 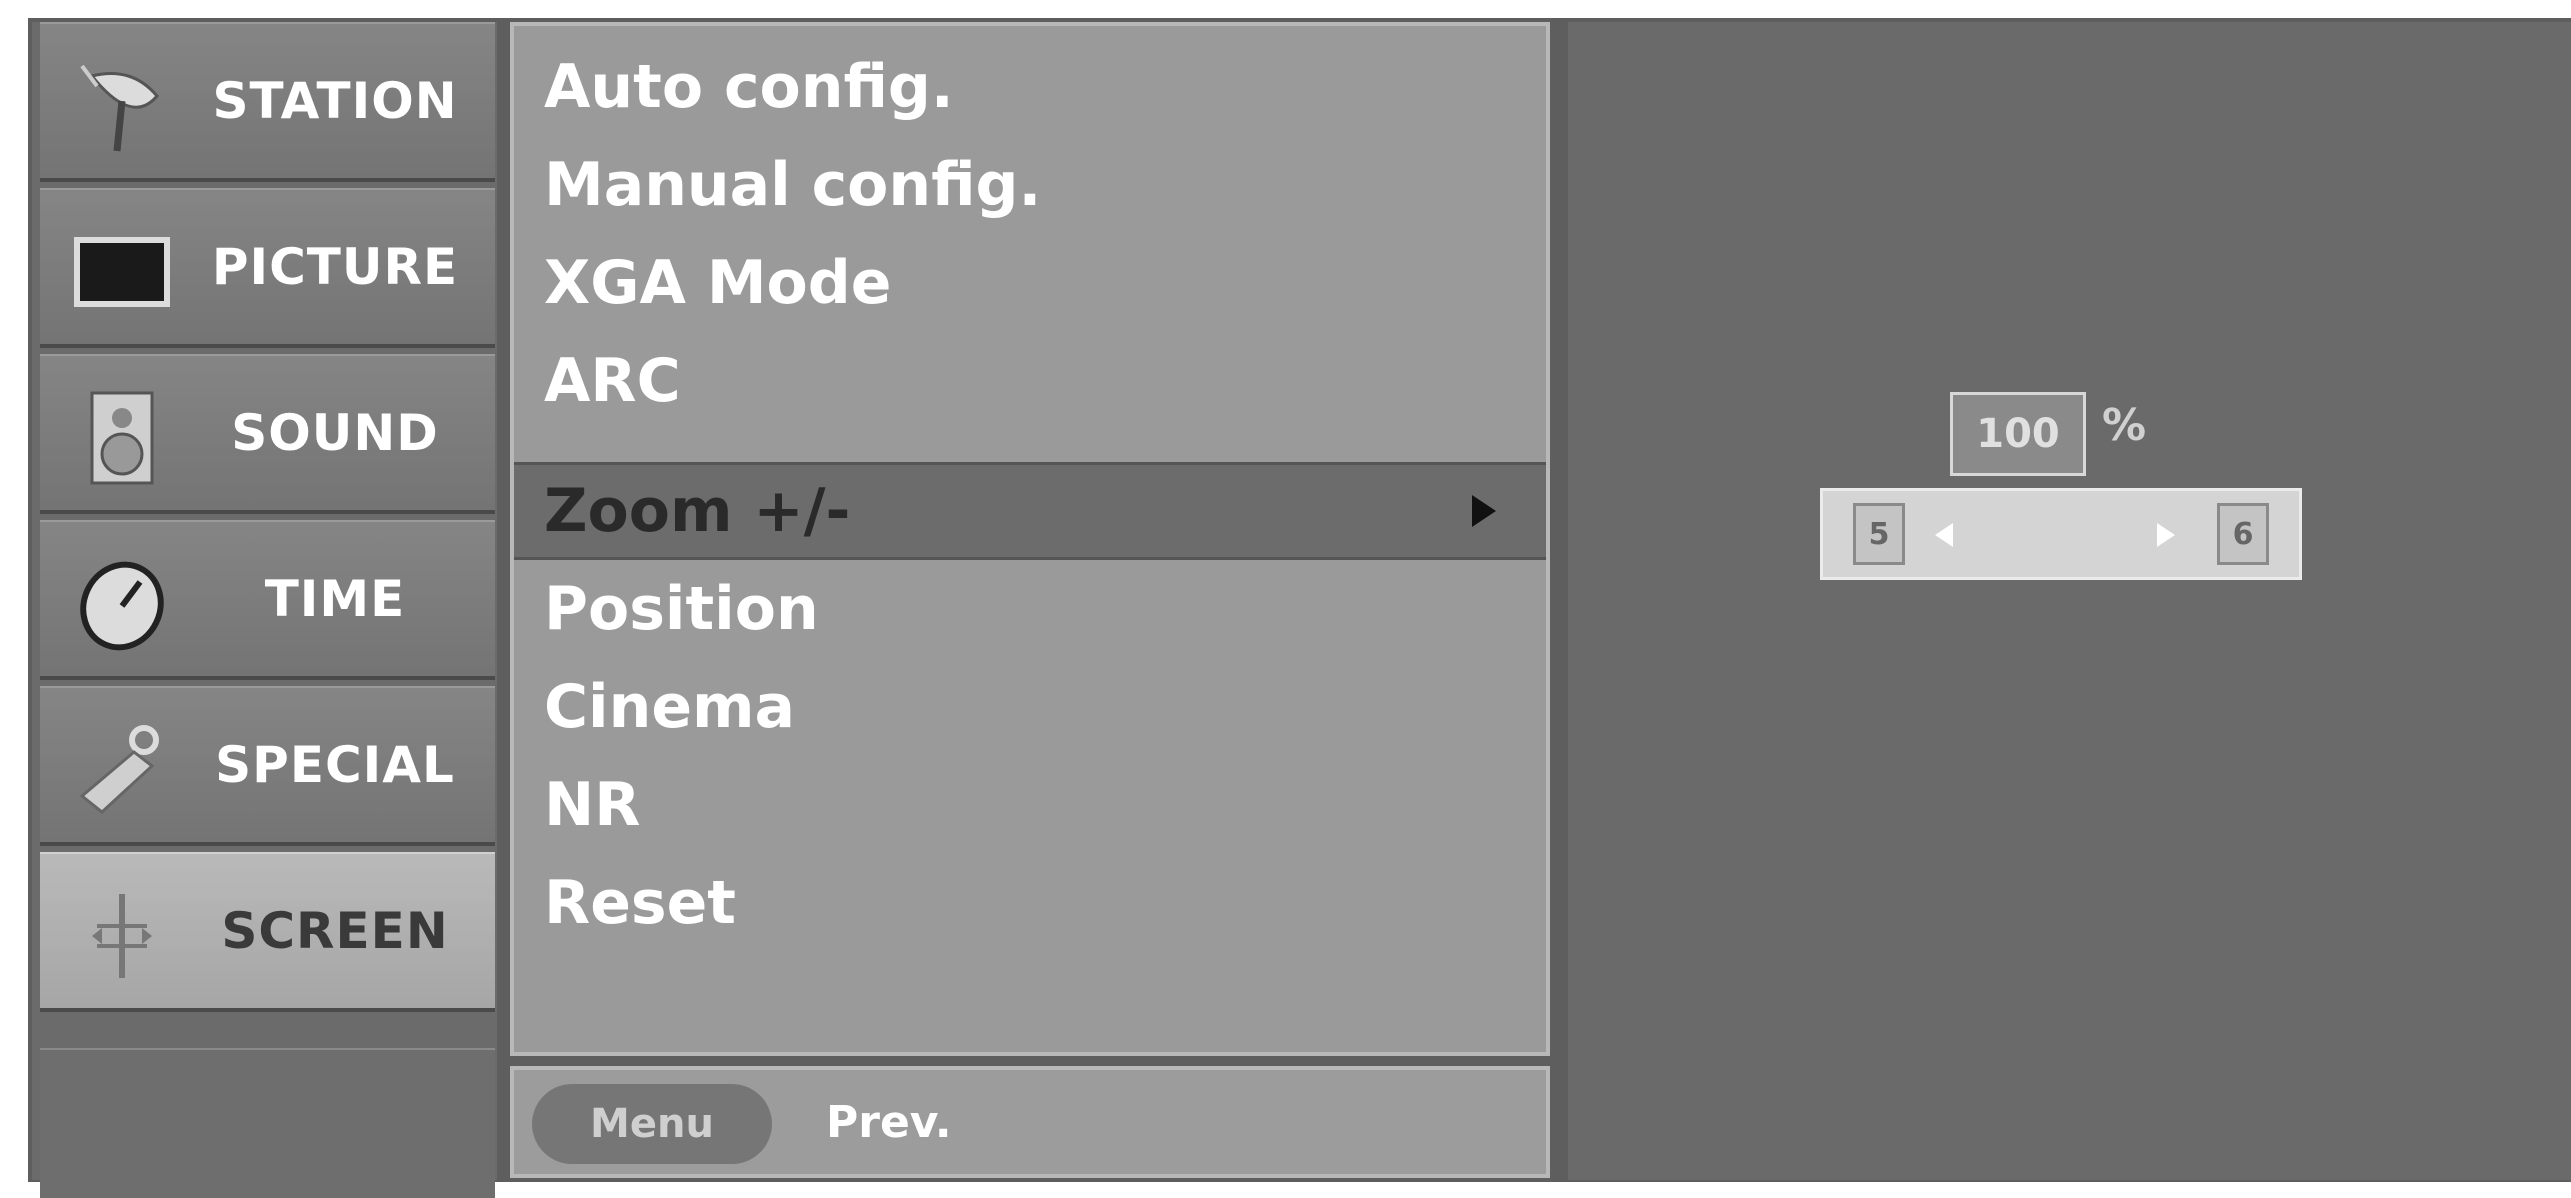 What do you see at coordinates (335, 433) in the screenshot?
I see `sidebar-item-label: SOUND` at bounding box center [335, 433].